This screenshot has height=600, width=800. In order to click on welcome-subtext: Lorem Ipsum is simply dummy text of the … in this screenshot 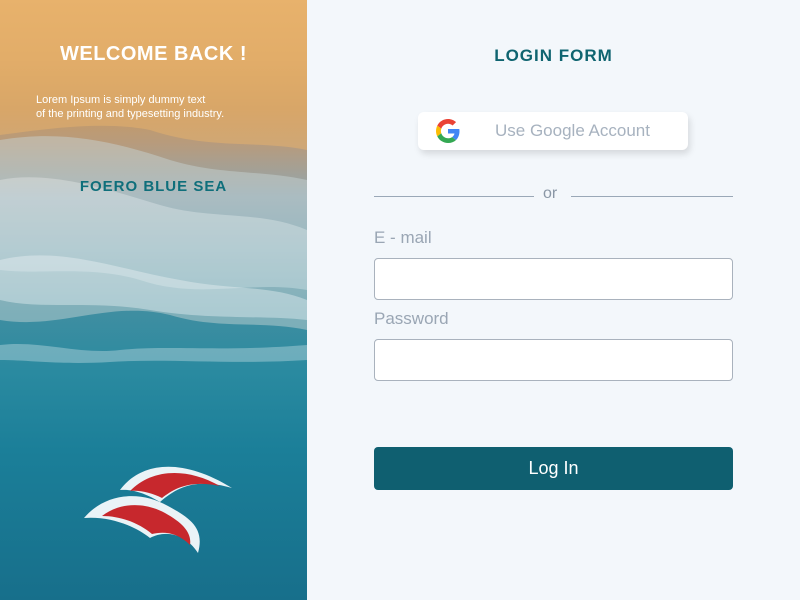, I will do `click(161, 107)`.